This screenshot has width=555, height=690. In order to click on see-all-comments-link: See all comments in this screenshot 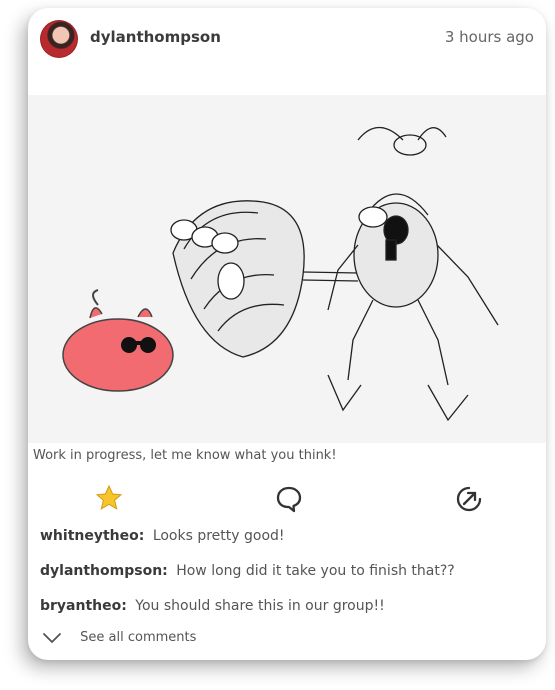, I will do `click(119, 637)`.